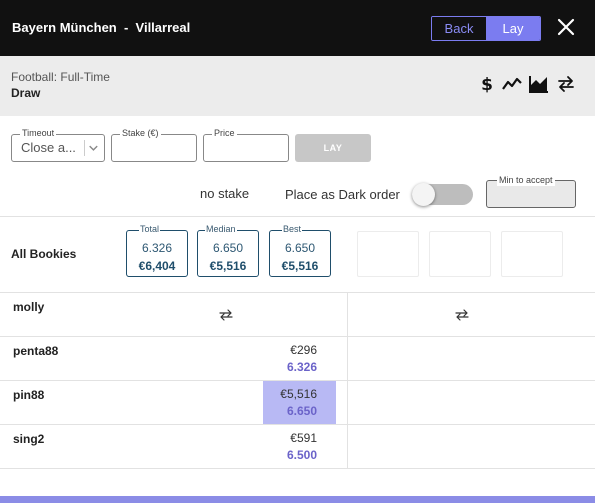  What do you see at coordinates (531, 191) in the screenshot?
I see `min-accept-input: Min to accept` at bounding box center [531, 191].